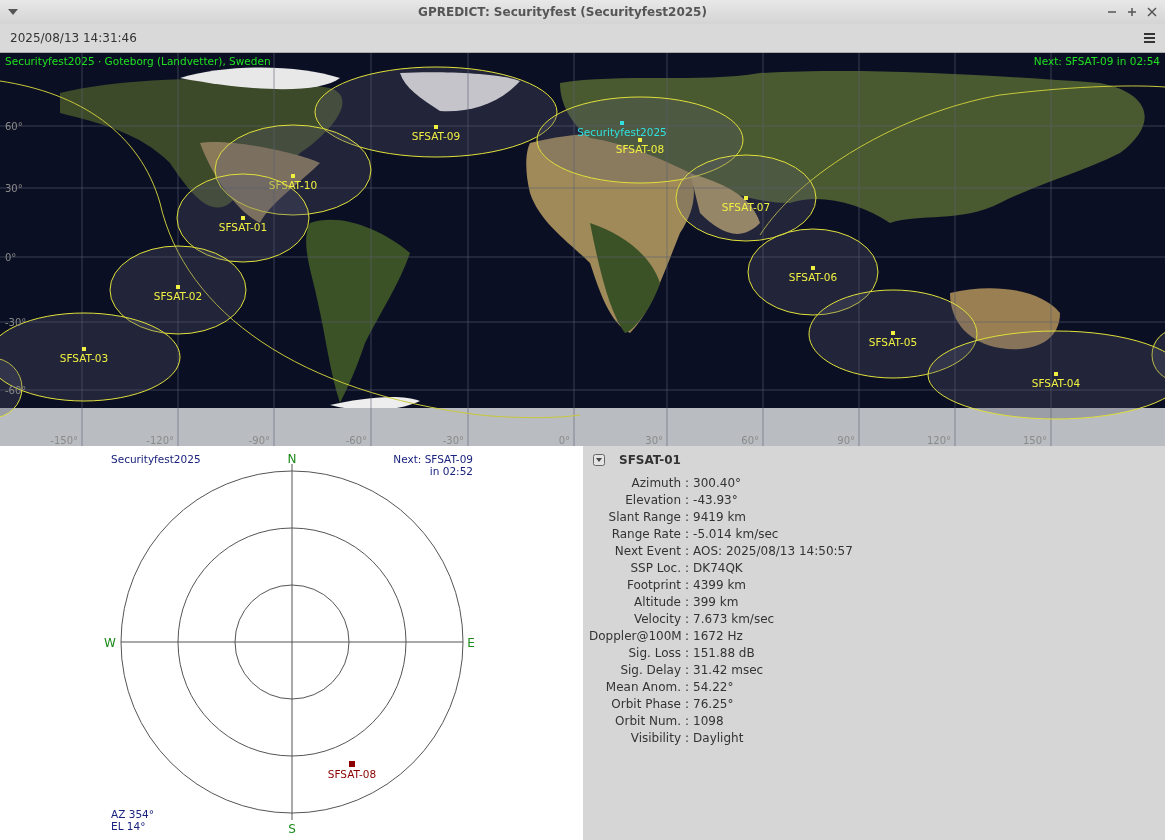  Describe the element at coordinates (657, 602) in the screenshot. I see `field-label: Altitude` at that location.